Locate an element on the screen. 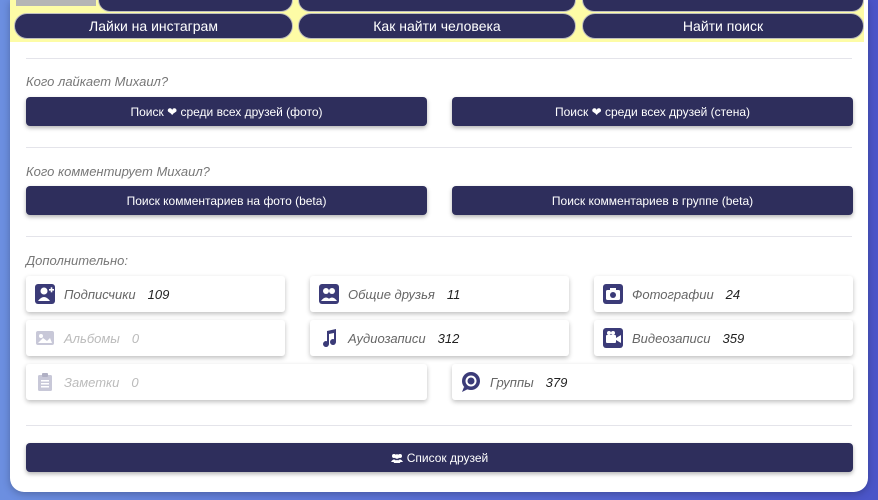 The image size is (878, 500). stat-value: 11 is located at coordinates (453, 294).